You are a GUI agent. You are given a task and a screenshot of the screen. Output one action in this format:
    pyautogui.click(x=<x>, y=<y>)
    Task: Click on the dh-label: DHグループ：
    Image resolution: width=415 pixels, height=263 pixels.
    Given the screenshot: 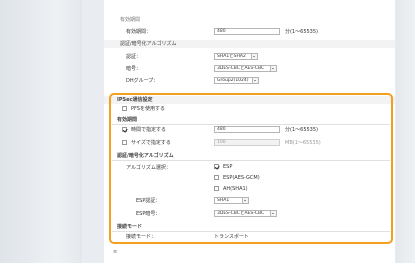 What is the action you would take?
    pyautogui.click(x=142, y=81)
    